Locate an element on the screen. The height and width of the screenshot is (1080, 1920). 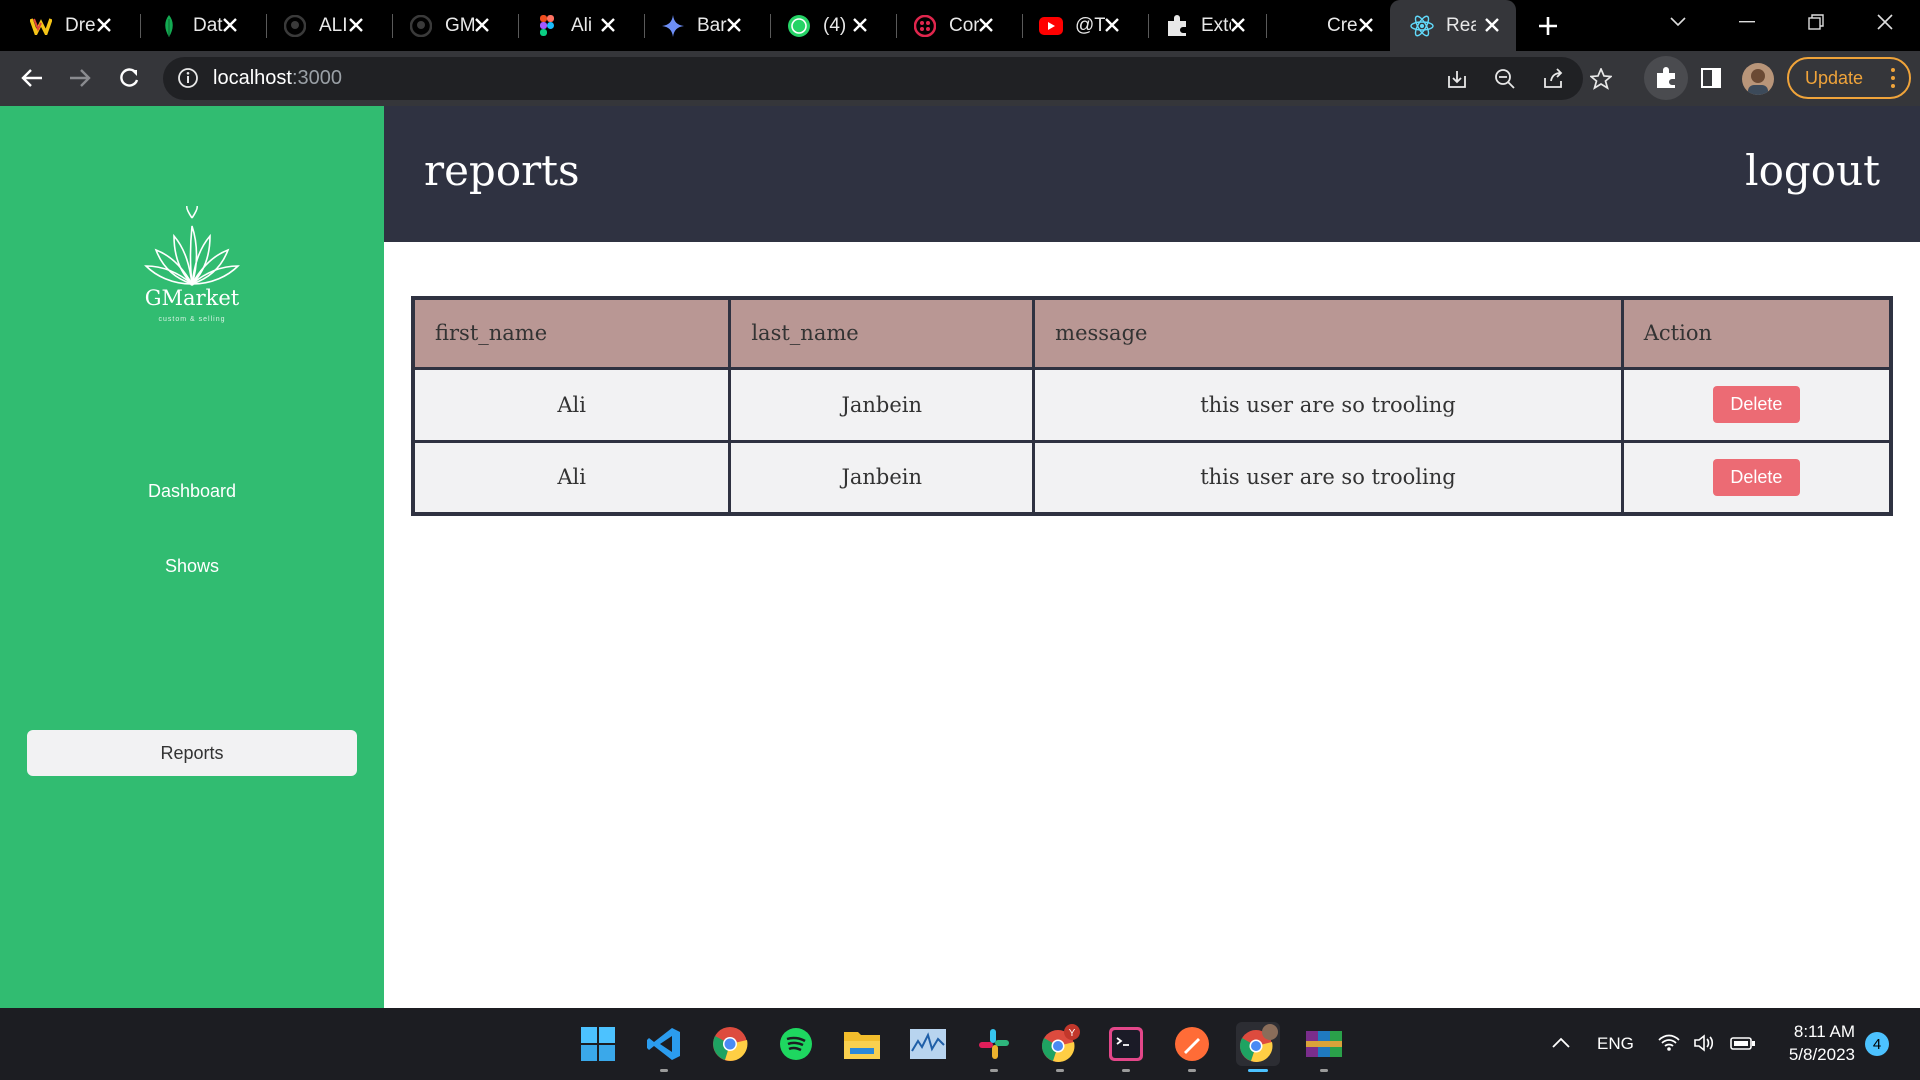
sidebar-item-label: Dashboard is located at coordinates (192, 490).